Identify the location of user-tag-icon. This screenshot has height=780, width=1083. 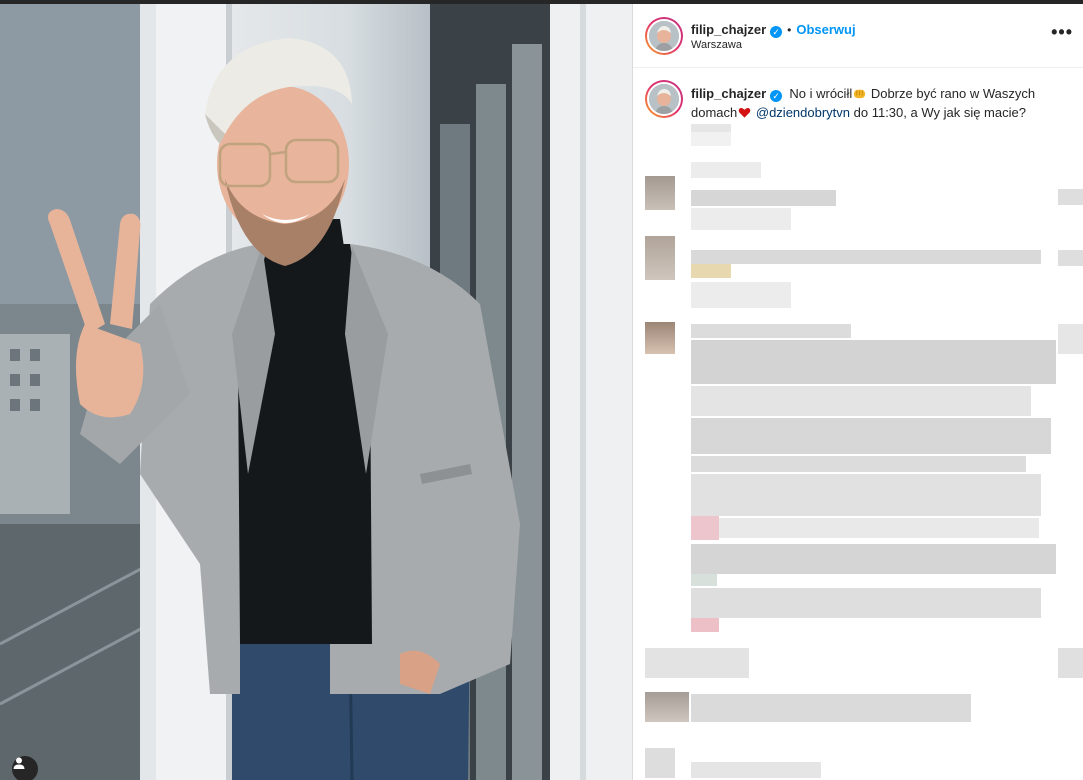
(25, 768).